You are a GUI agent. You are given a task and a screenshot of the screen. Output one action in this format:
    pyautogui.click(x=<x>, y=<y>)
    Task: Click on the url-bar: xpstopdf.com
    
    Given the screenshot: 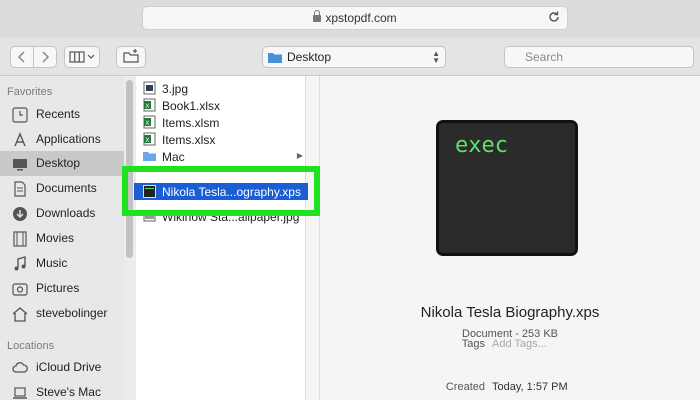 What is the action you would take?
    pyautogui.click(x=355, y=18)
    